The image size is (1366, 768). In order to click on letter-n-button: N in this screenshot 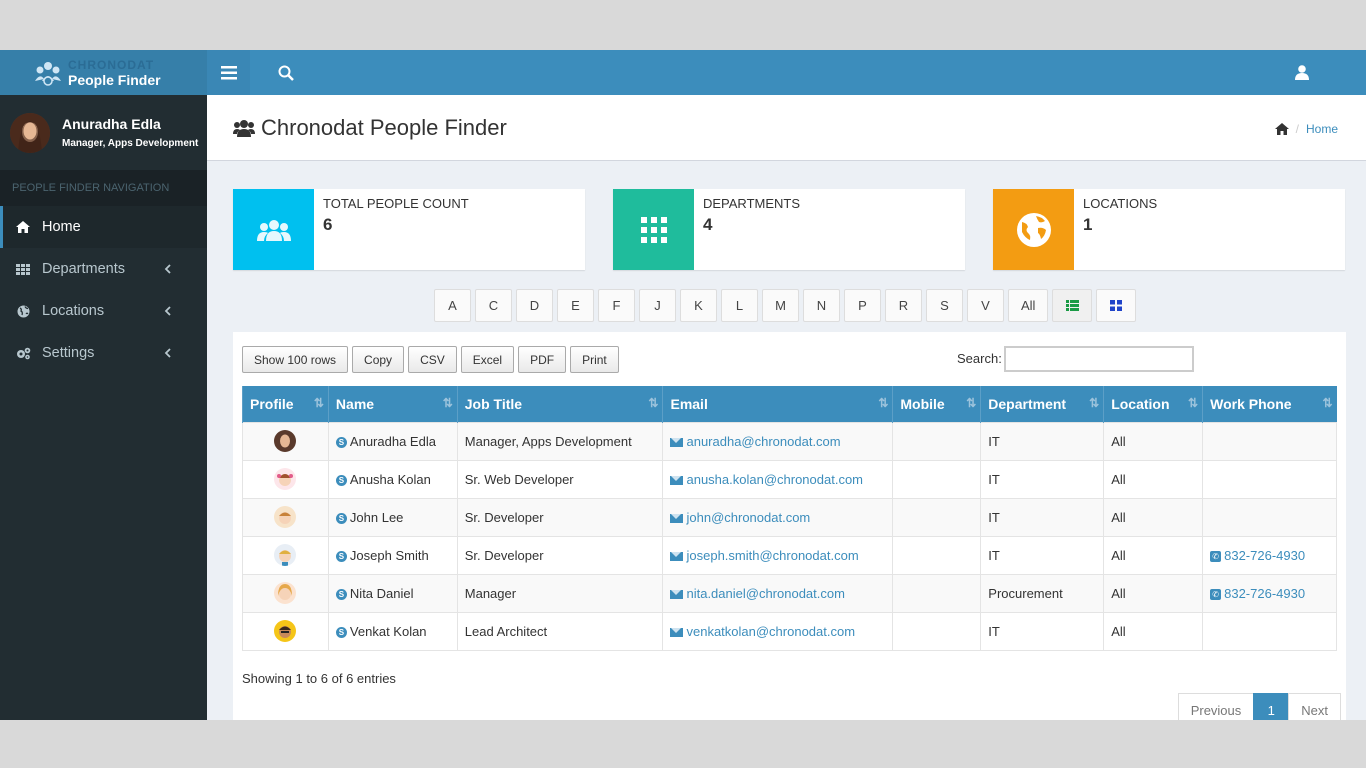, I will do `click(821, 305)`.